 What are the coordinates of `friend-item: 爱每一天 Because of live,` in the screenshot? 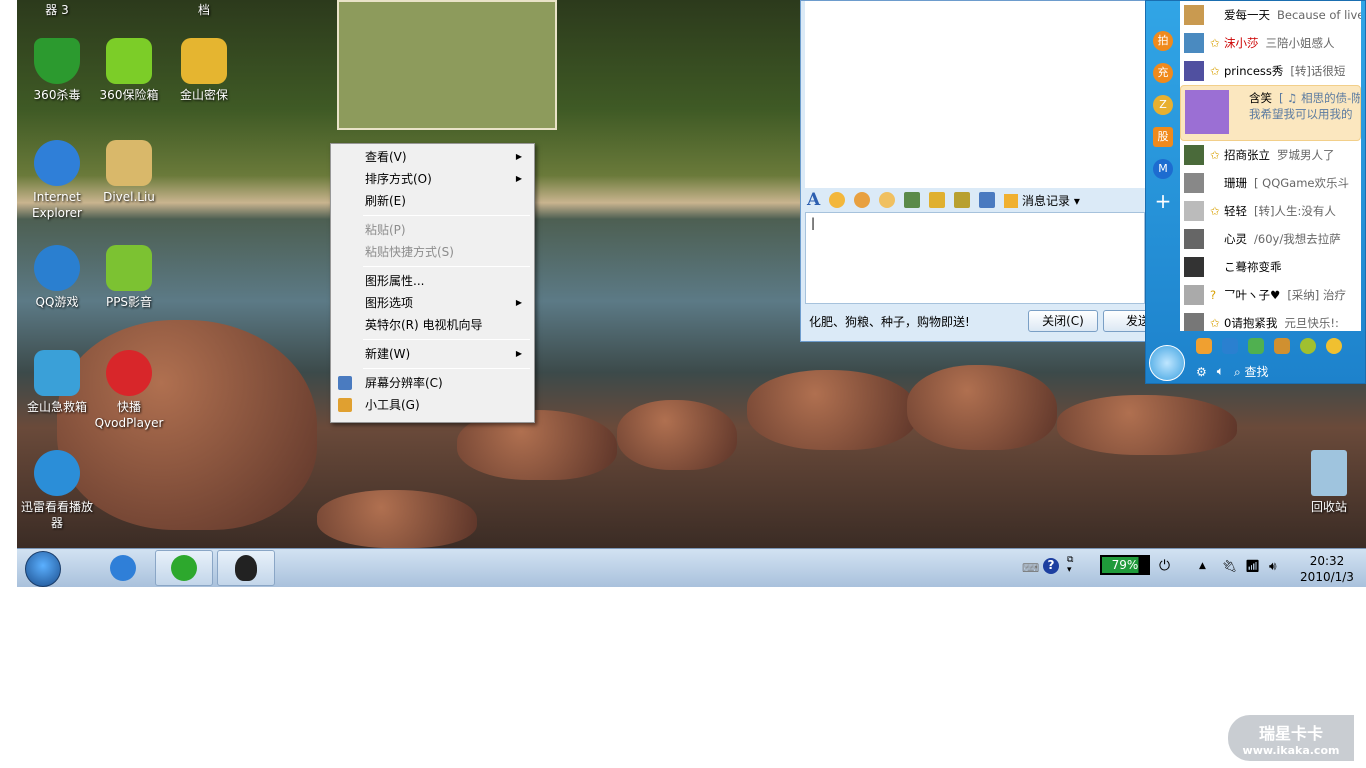 It's located at (1270, 15).